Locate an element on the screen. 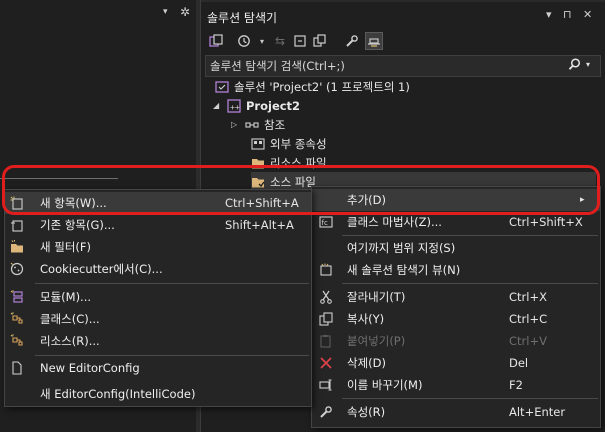 This screenshot has width=605, height=432. project-icon: ++ is located at coordinates (234, 105).